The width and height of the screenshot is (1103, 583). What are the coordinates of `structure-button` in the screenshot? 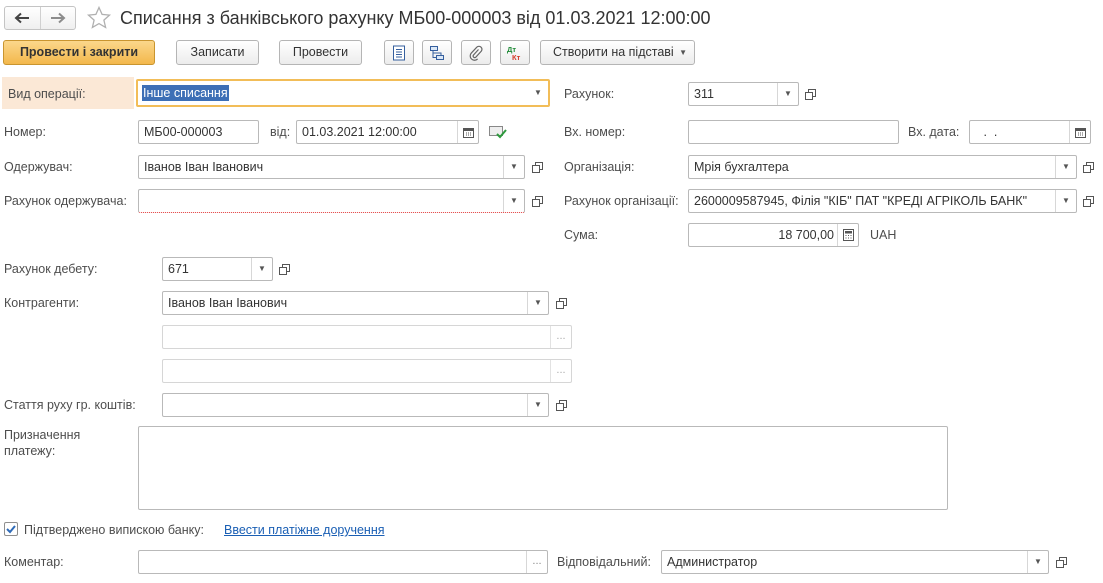 It's located at (437, 52).